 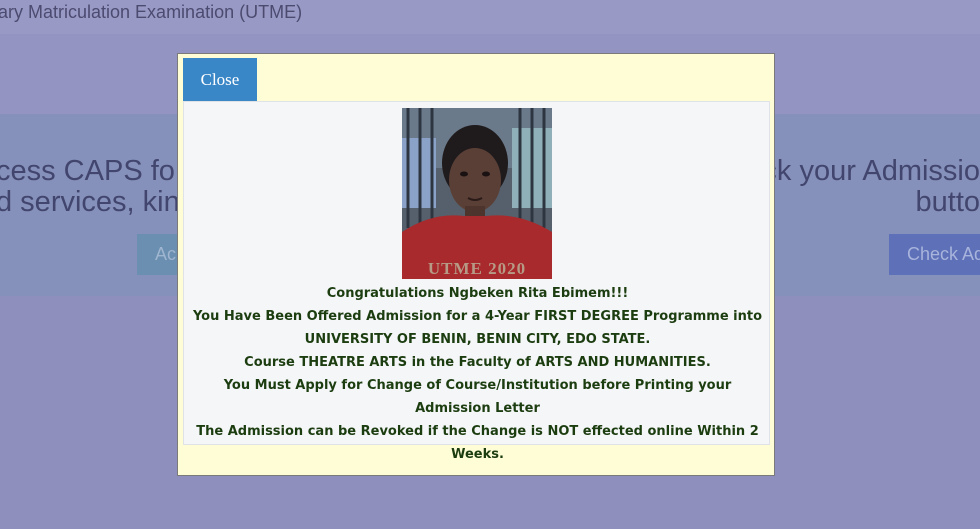 I want to click on access-caps-button: Ac, so click(x=159, y=254).